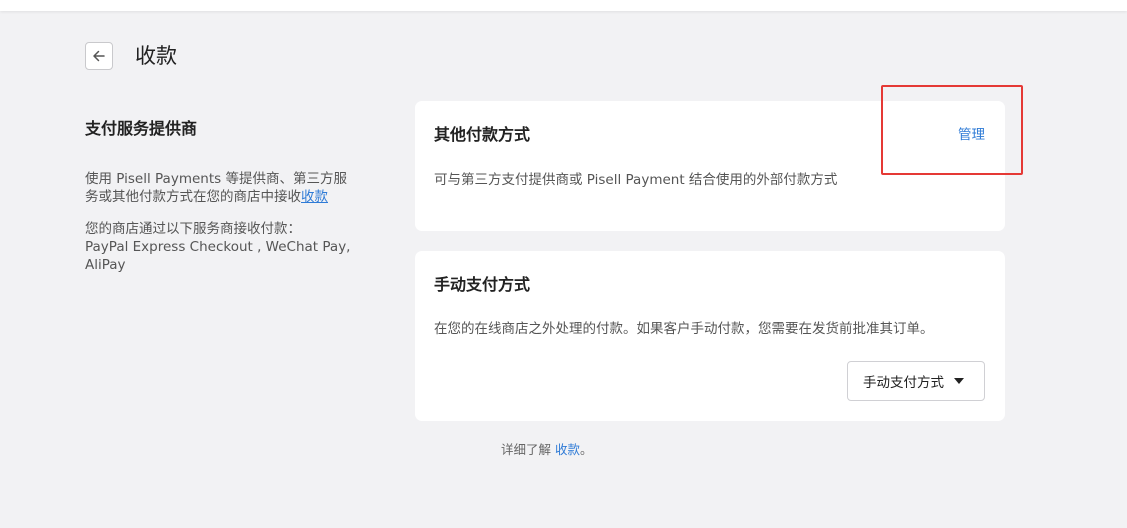 Image resolution: width=1127 pixels, height=528 pixels. I want to click on back-button, so click(99, 56).